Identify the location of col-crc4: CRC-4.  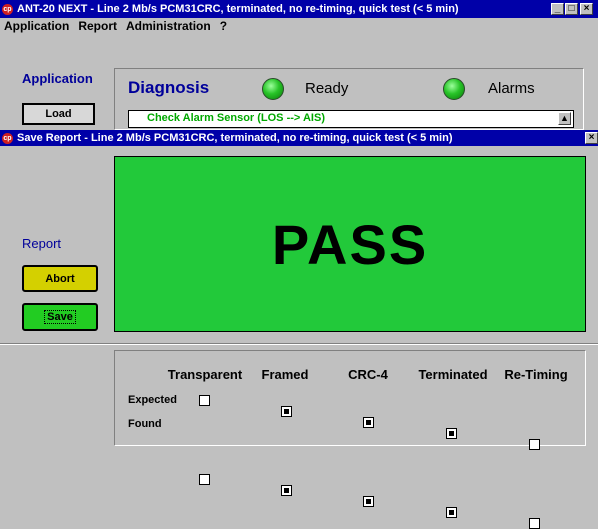
(368, 374).